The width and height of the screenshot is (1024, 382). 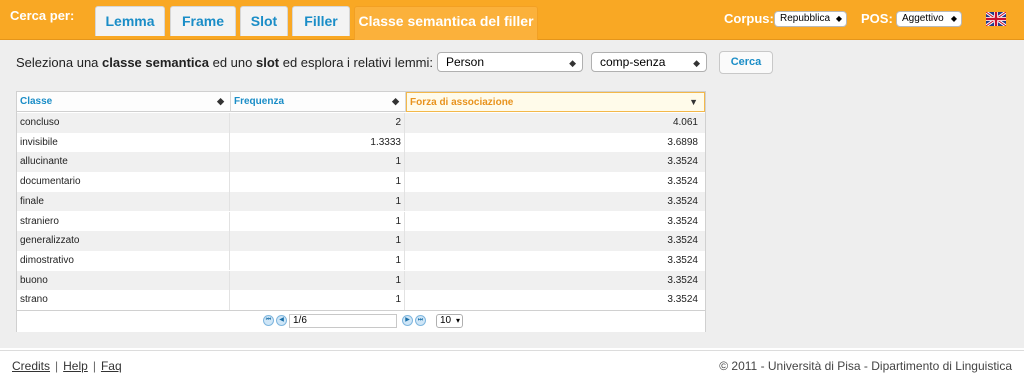 What do you see at coordinates (693, 102) in the screenshot?
I see `sort-desc-icon: ▼` at bounding box center [693, 102].